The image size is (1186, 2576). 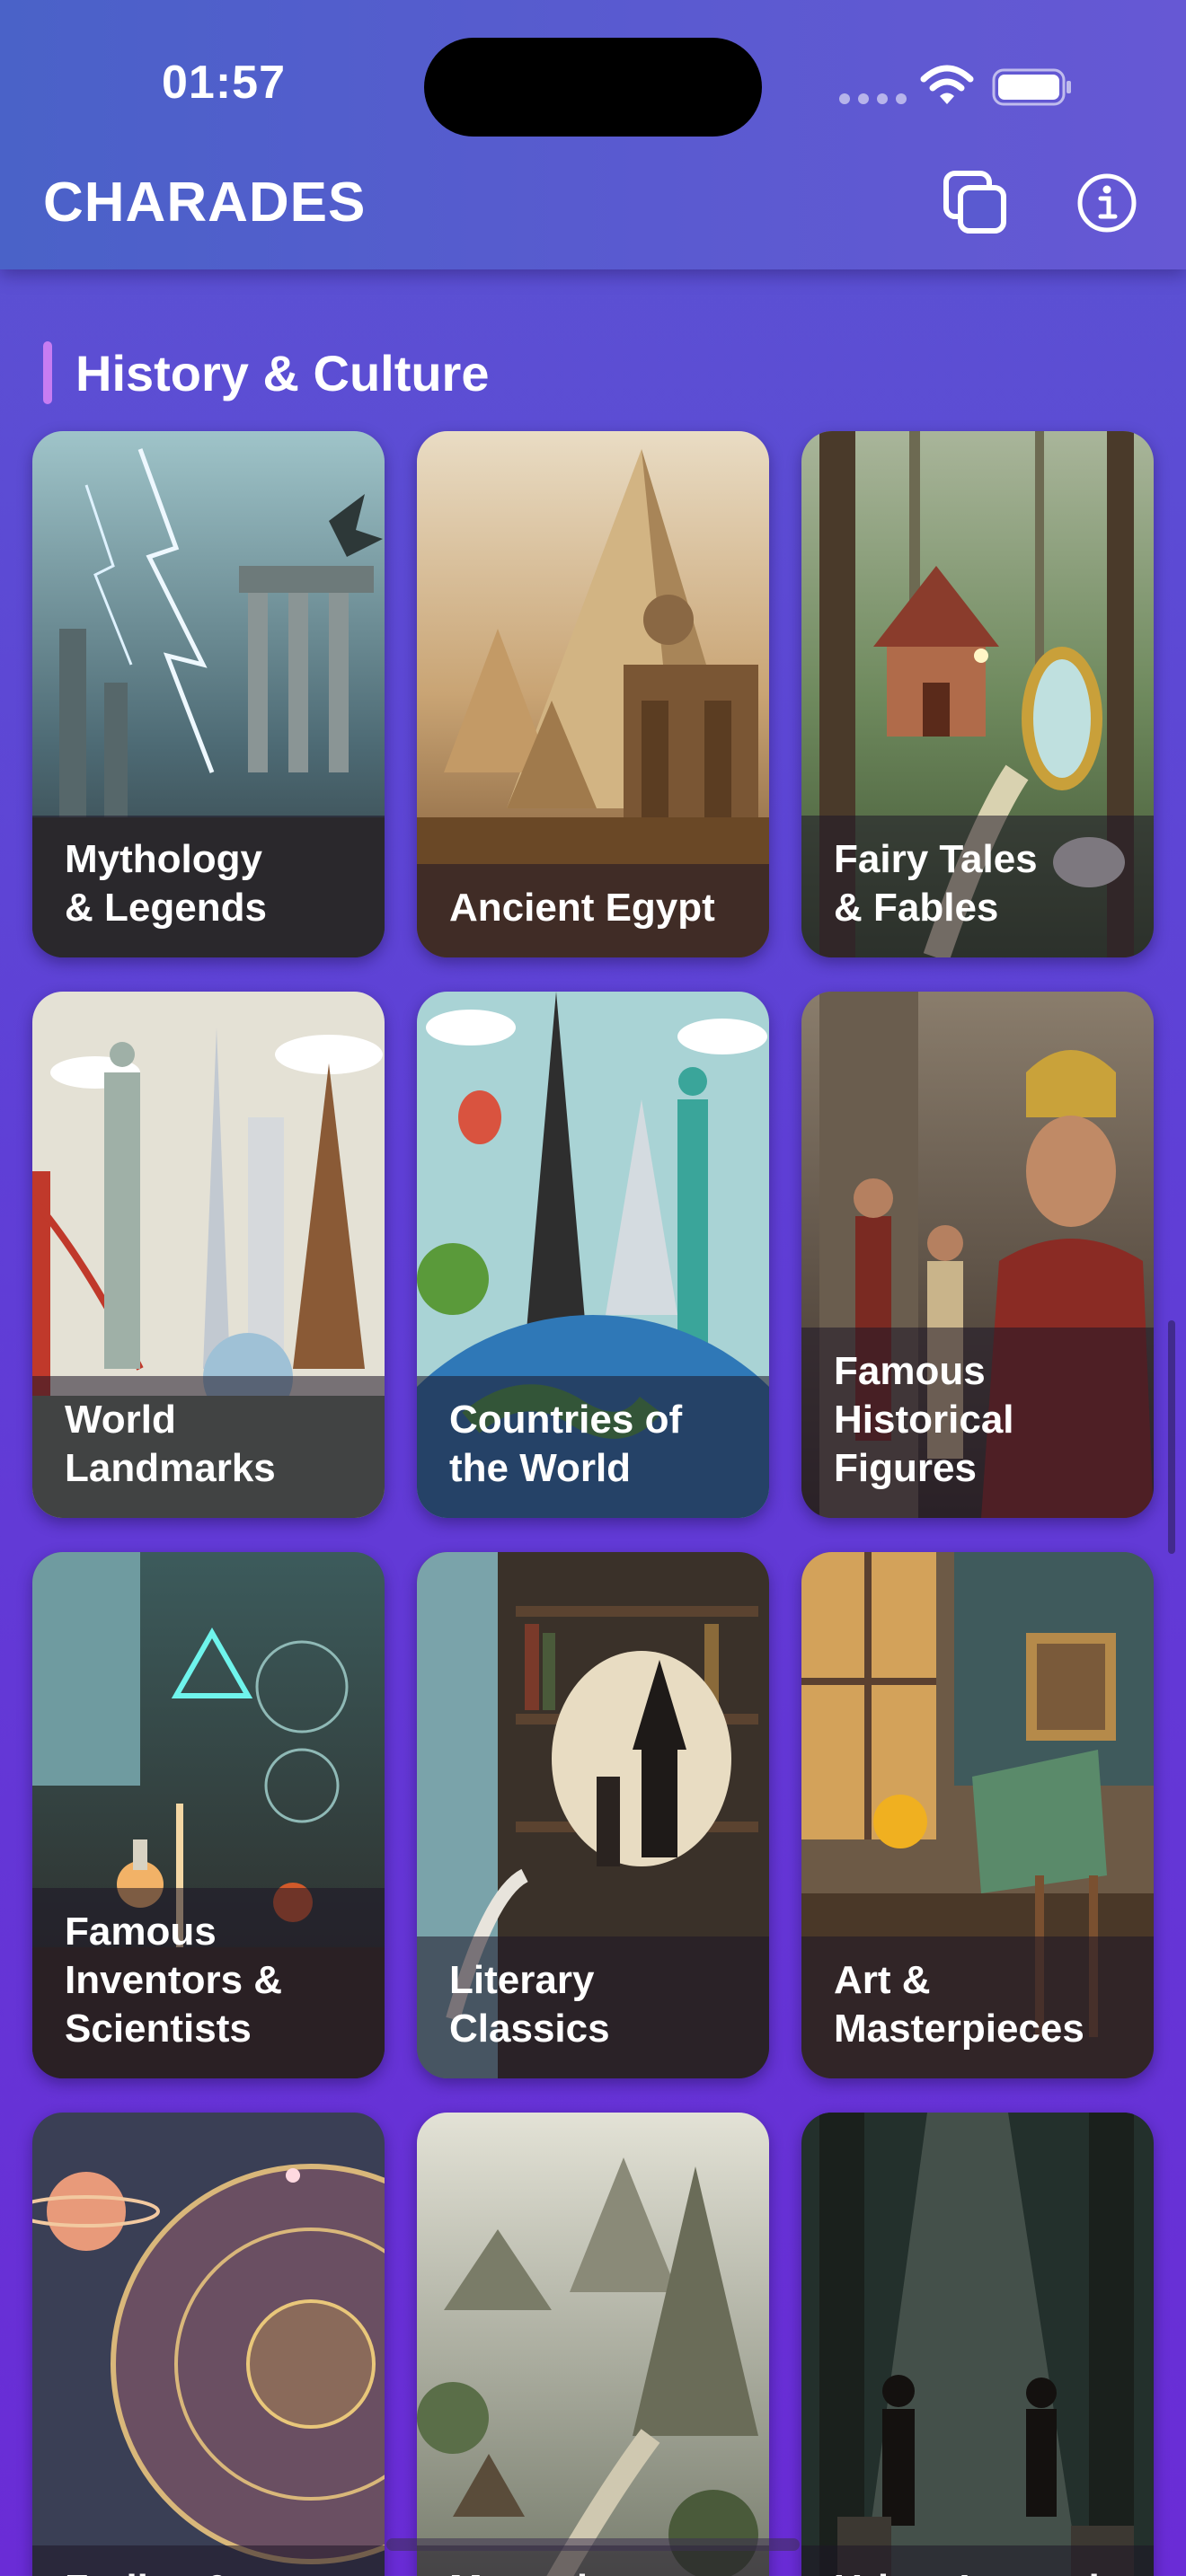 I want to click on section-title: History & Culture, so click(x=282, y=372).